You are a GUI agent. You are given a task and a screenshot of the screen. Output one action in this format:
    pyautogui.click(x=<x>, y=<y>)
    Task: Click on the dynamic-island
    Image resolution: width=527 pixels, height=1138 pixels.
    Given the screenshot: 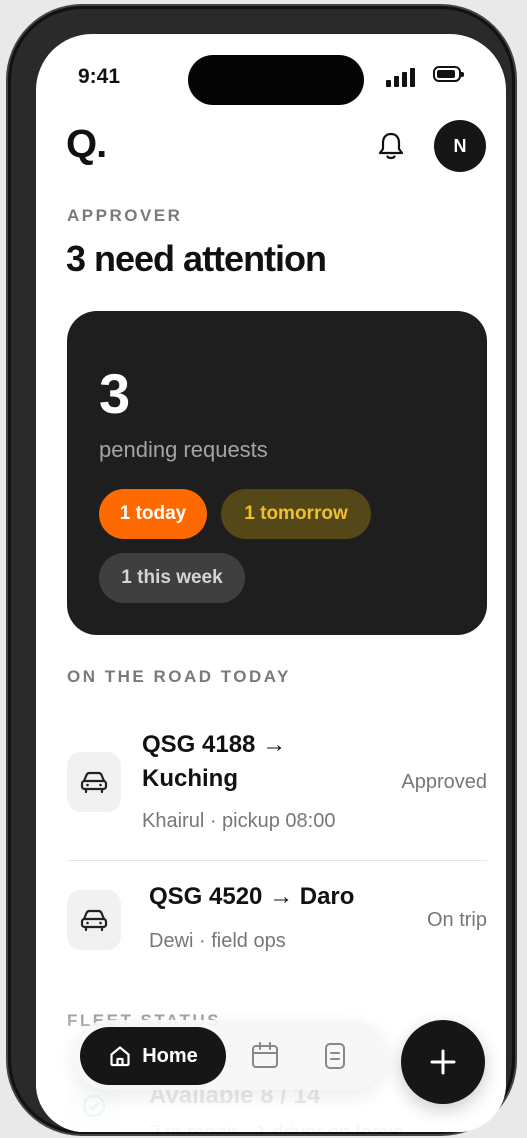 What is the action you would take?
    pyautogui.click(x=276, y=80)
    